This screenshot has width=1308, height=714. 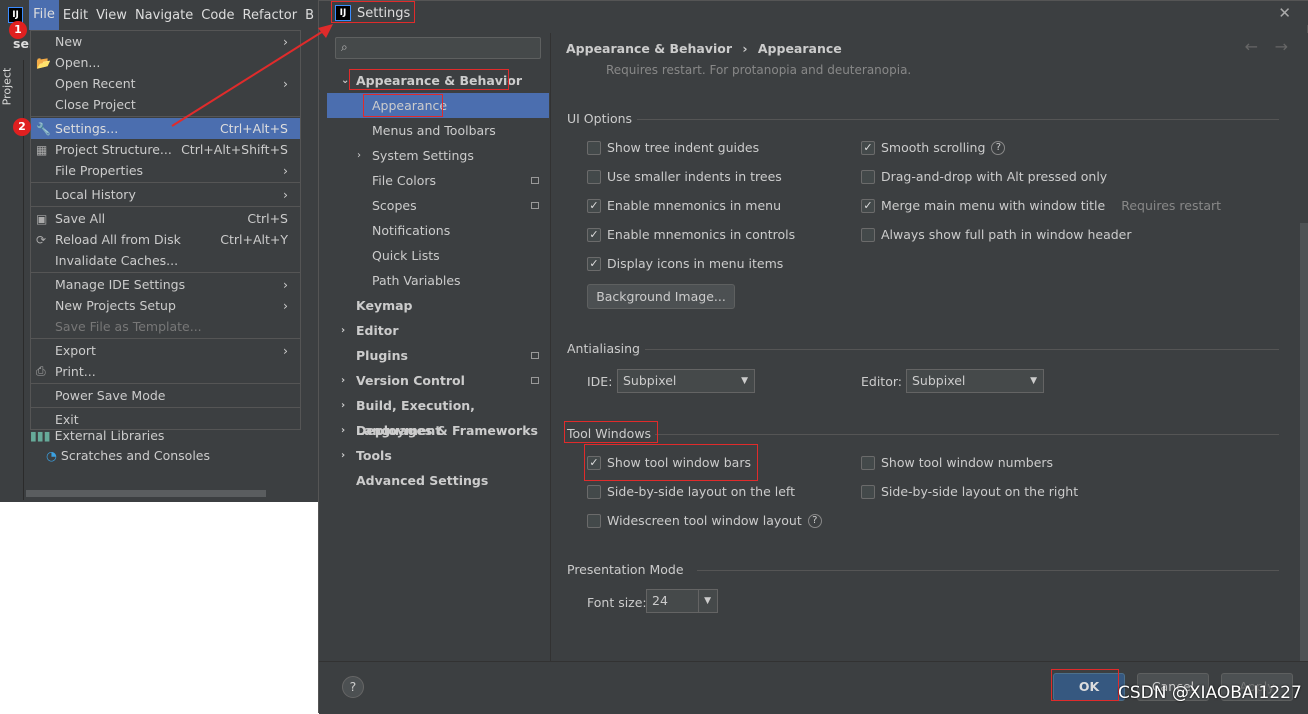 What do you see at coordinates (252, 75) in the screenshot?
I see `annotation-arrow` at bounding box center [252, 75].